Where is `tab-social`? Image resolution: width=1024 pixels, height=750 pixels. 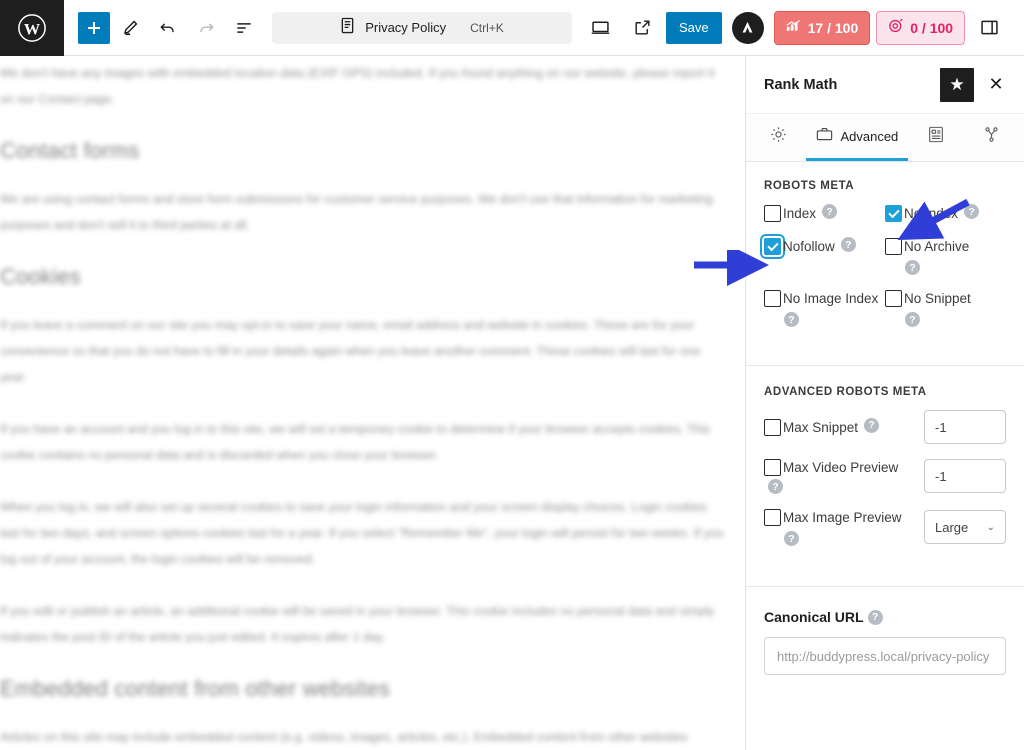
tab-social is located at coordinates (992, 137).